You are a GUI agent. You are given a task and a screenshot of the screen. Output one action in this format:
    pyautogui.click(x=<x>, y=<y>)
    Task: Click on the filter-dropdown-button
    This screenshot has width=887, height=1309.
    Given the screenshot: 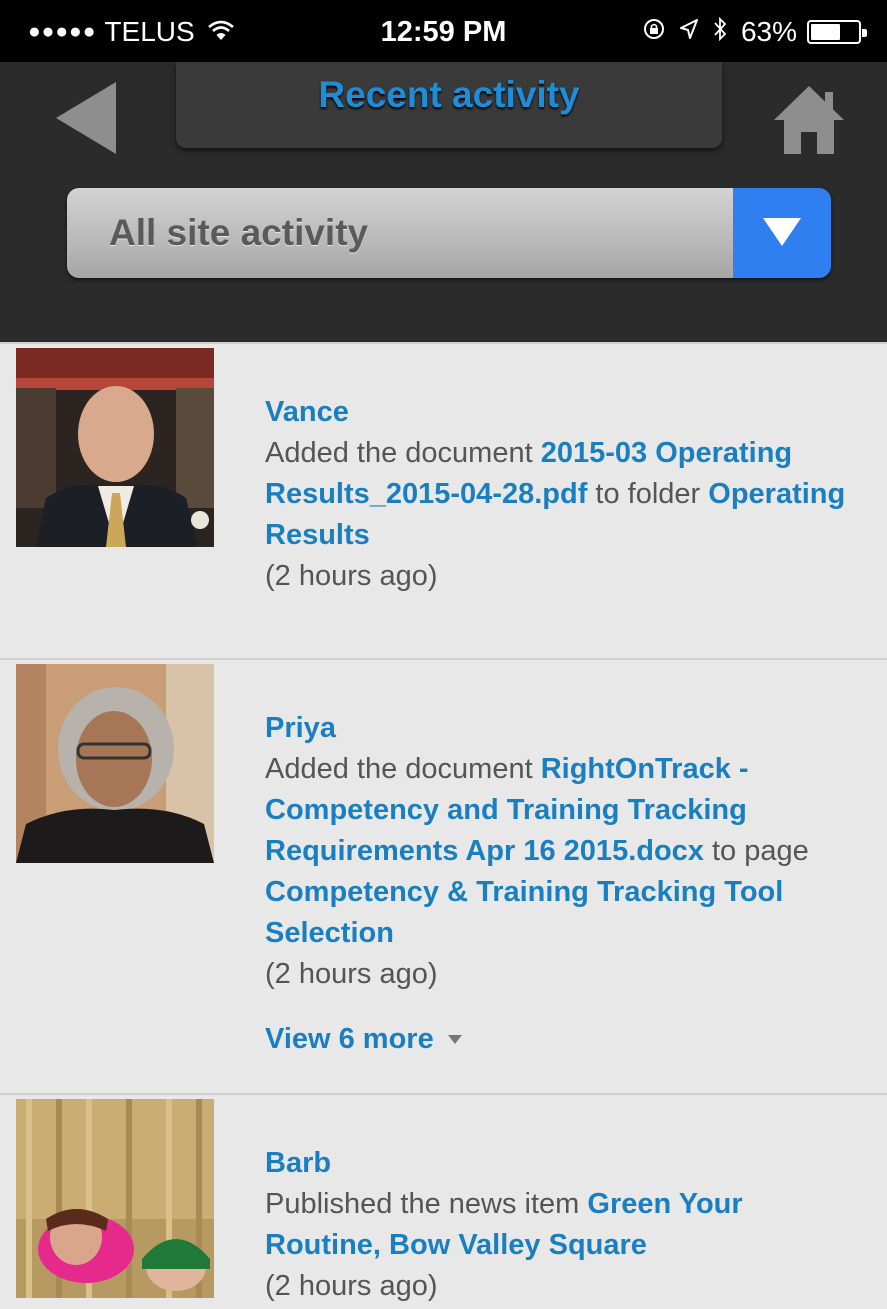 What is the action you would take?
    pyautogui.click(x=782, y=233)
    